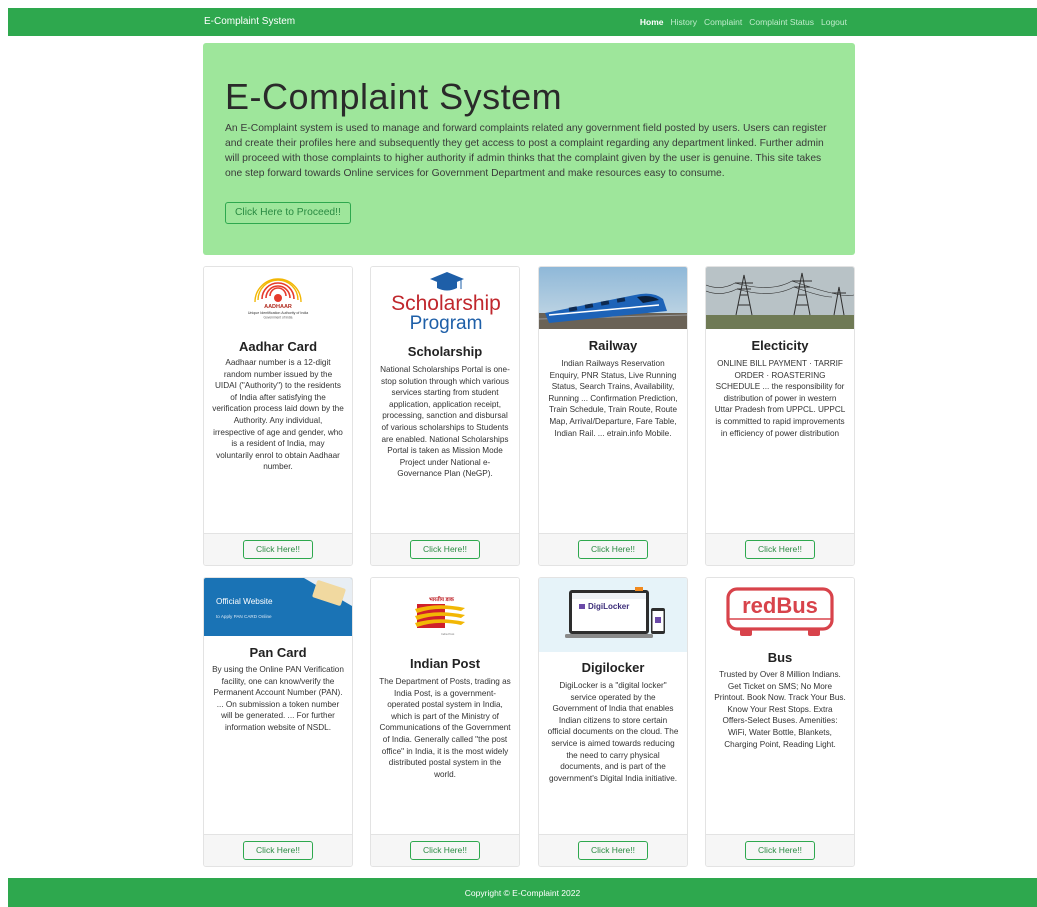 Image resolution: width=1037 pixels, height=907 pixels. What do you see at coordinates (278, 318) in the screenshot?
I see `svg-text: Government of India` at bounding box center [278, 318].